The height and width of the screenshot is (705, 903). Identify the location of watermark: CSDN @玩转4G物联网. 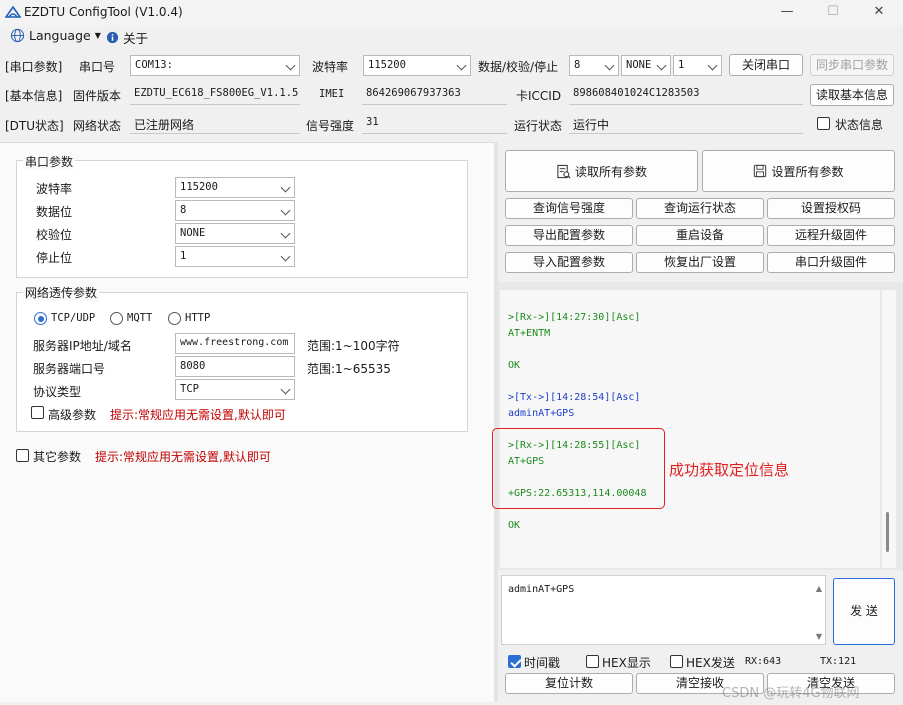
(791, 693).